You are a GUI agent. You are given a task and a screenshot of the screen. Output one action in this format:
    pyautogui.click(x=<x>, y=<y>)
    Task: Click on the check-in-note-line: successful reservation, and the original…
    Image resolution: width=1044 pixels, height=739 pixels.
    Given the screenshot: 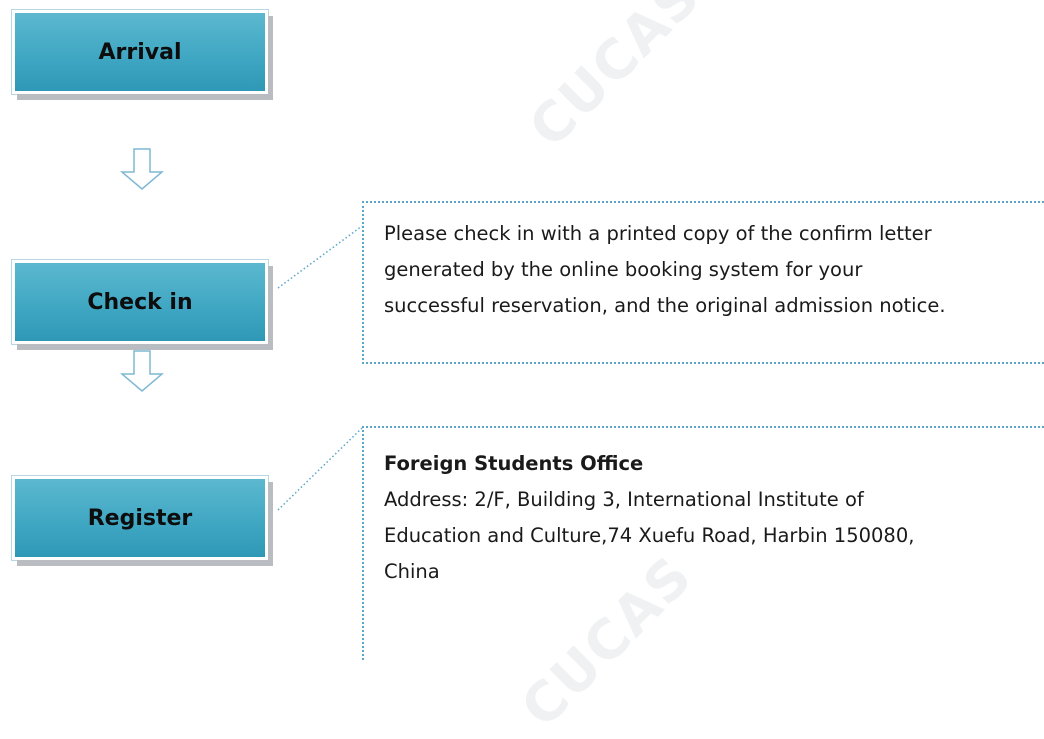 What is the action you would take?
    pyautogui.click(x=665, y=305)
    